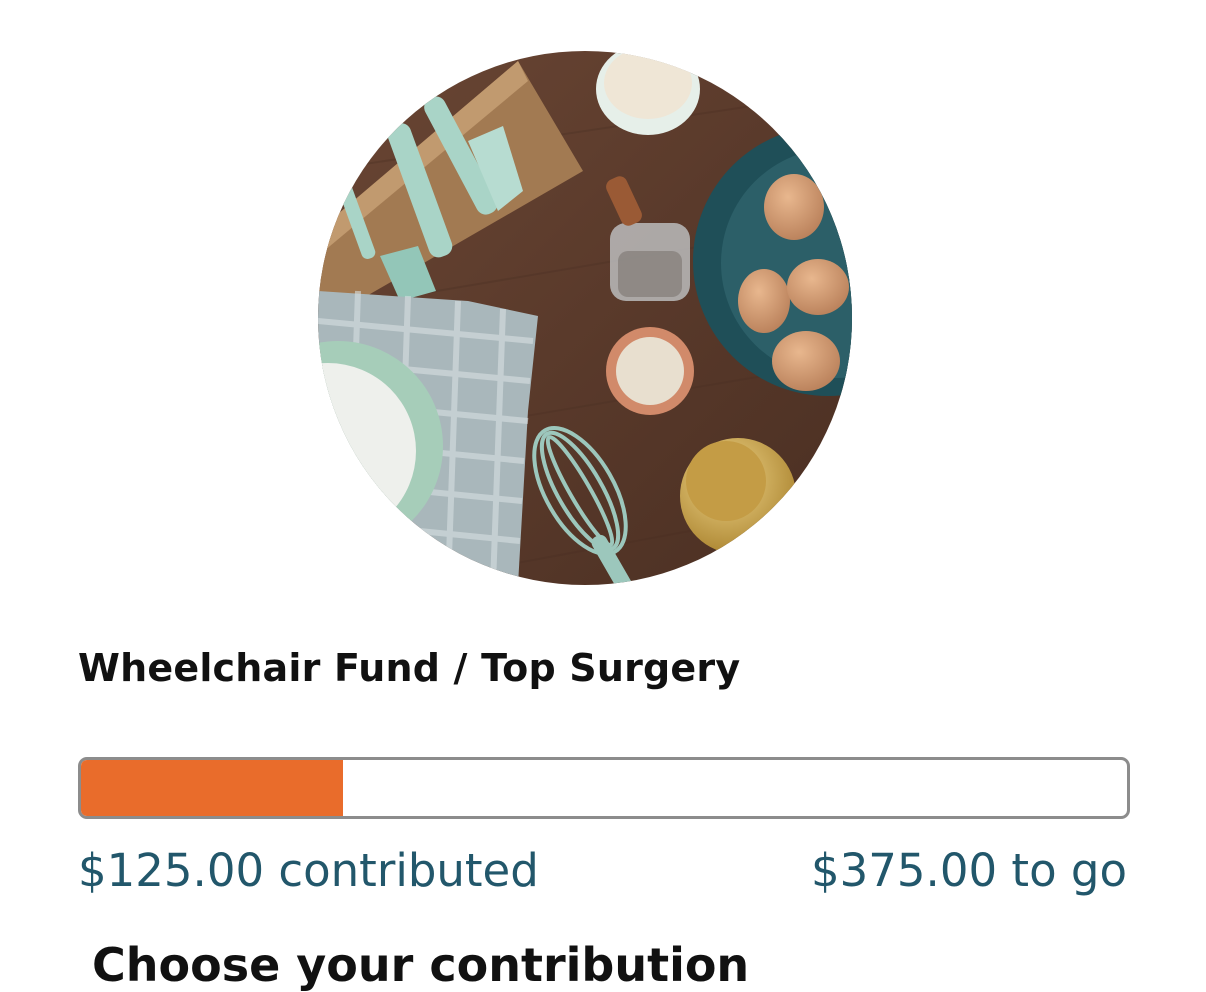  What do you see at coordinates (212, 788) in the screenshot?
I see `progress-fill` at bounding box center [212, 788].